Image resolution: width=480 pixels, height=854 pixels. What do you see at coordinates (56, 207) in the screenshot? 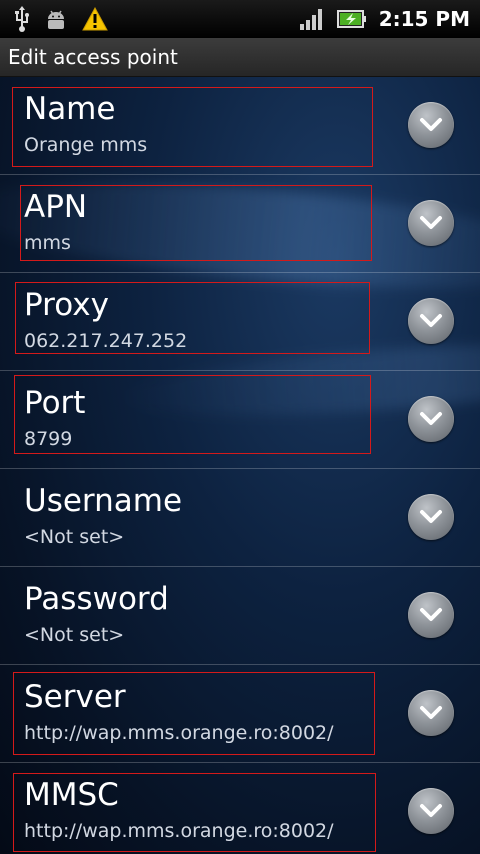
I see `setting-label: APN` at bounding box center [56, 207].